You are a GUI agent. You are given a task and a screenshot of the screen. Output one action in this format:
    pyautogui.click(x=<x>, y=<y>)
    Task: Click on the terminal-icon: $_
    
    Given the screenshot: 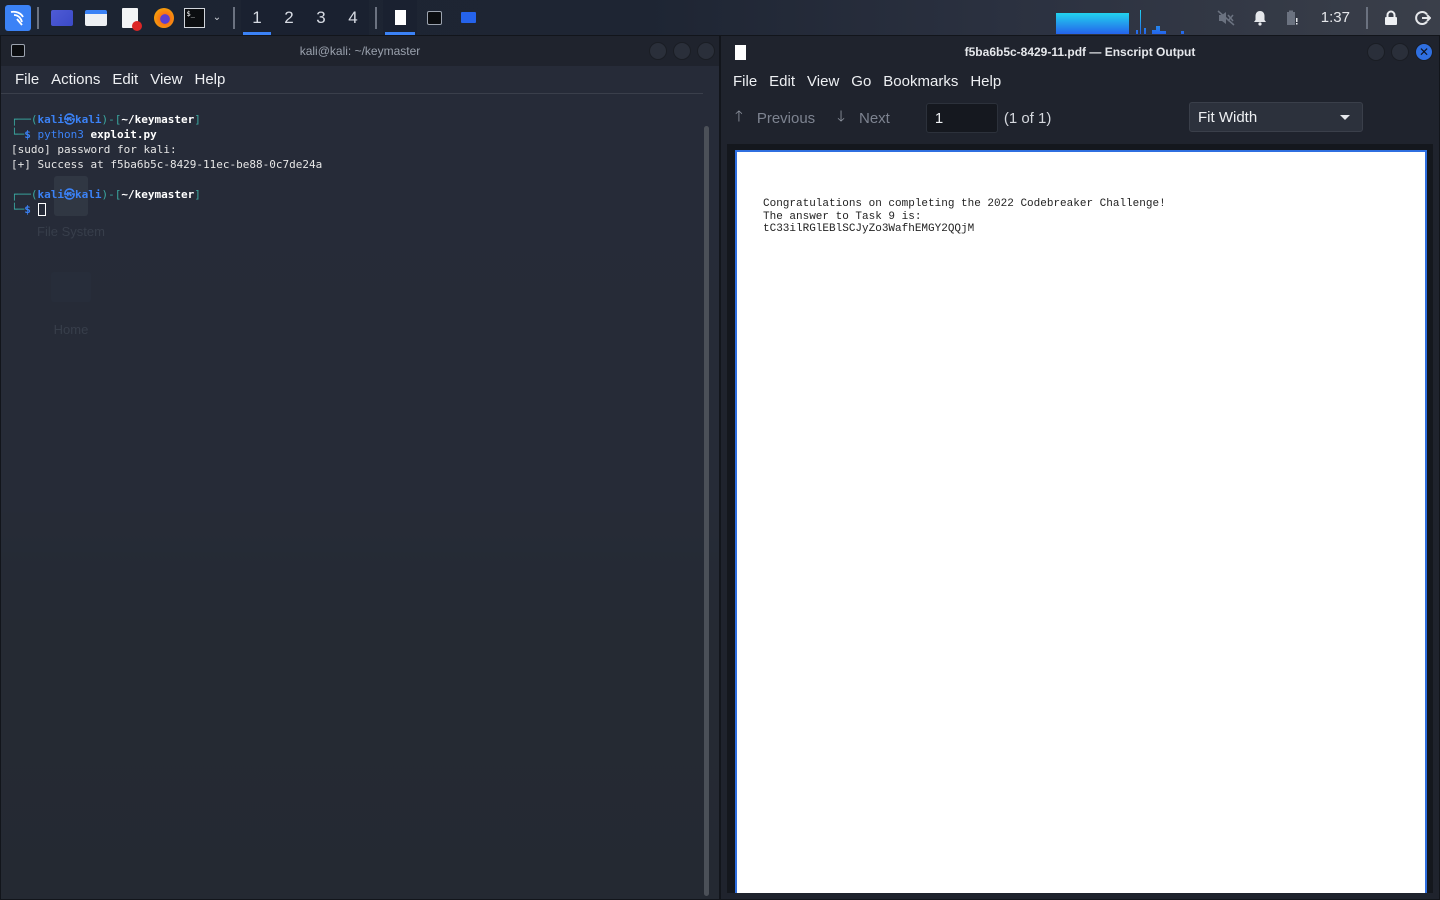 What is the action you would take?
    pyautogui.click(x=194, y=17)
    